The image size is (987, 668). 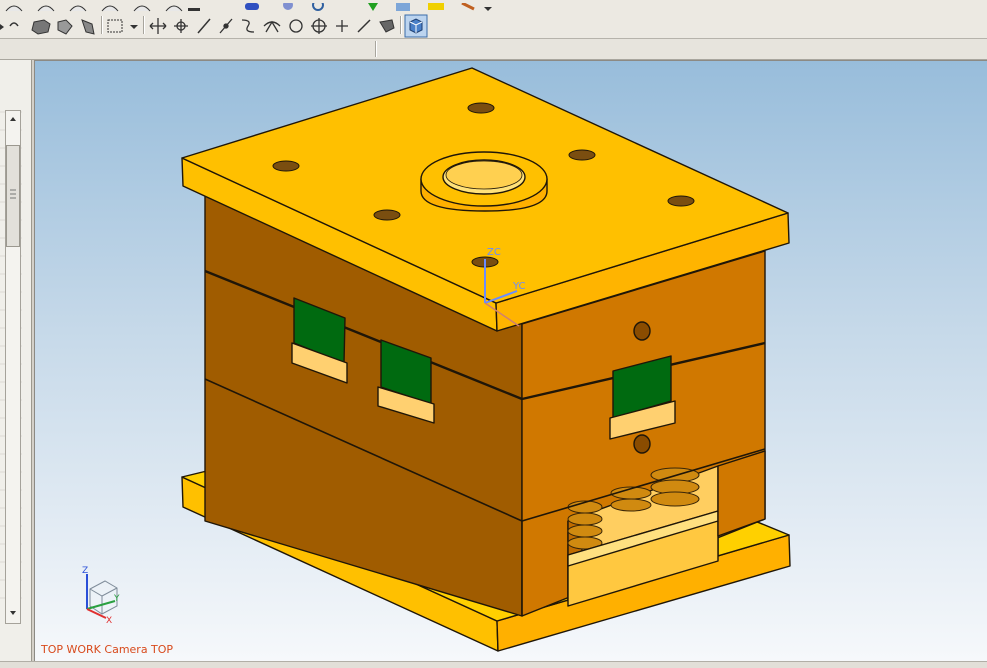 What do you see at coordinates (387, 26) in the screenshot?
I see `tool-bucket-icon` at bounding box center [387, 26].